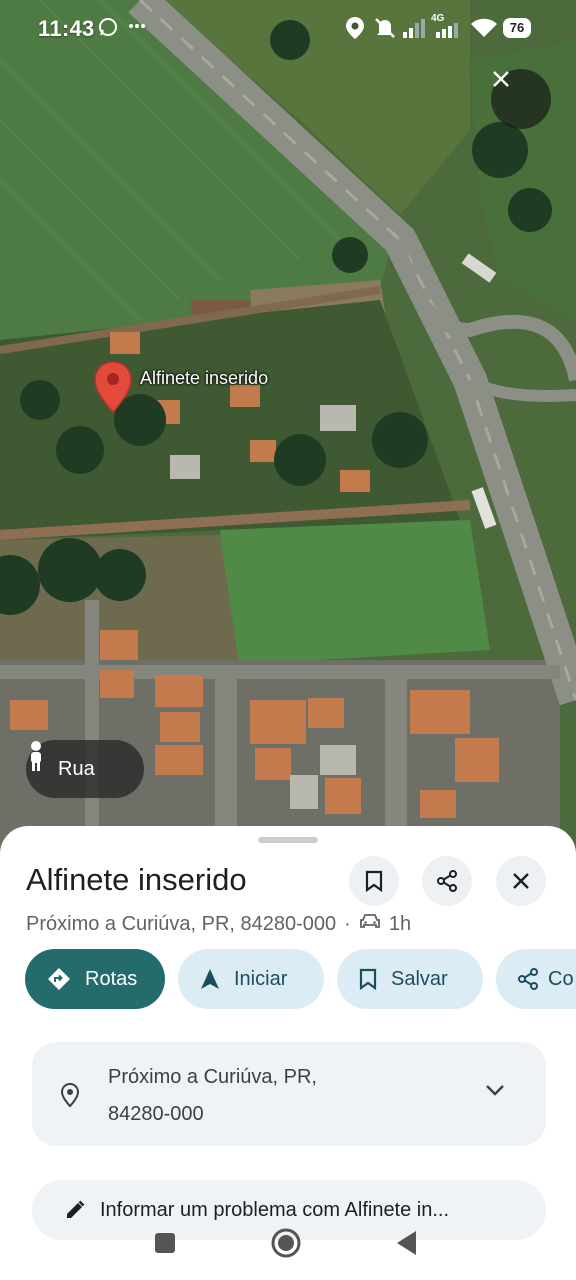 The image size is (576, 1280). Describe the element at coordinates (561, 978) in the screenshot. I see `share-chip-label: Co` at that location.